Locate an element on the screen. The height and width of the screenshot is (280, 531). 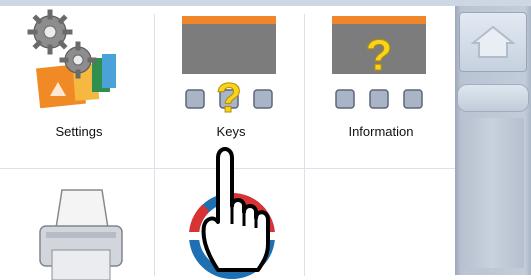
home-icon is located at coordinates (493, 41).